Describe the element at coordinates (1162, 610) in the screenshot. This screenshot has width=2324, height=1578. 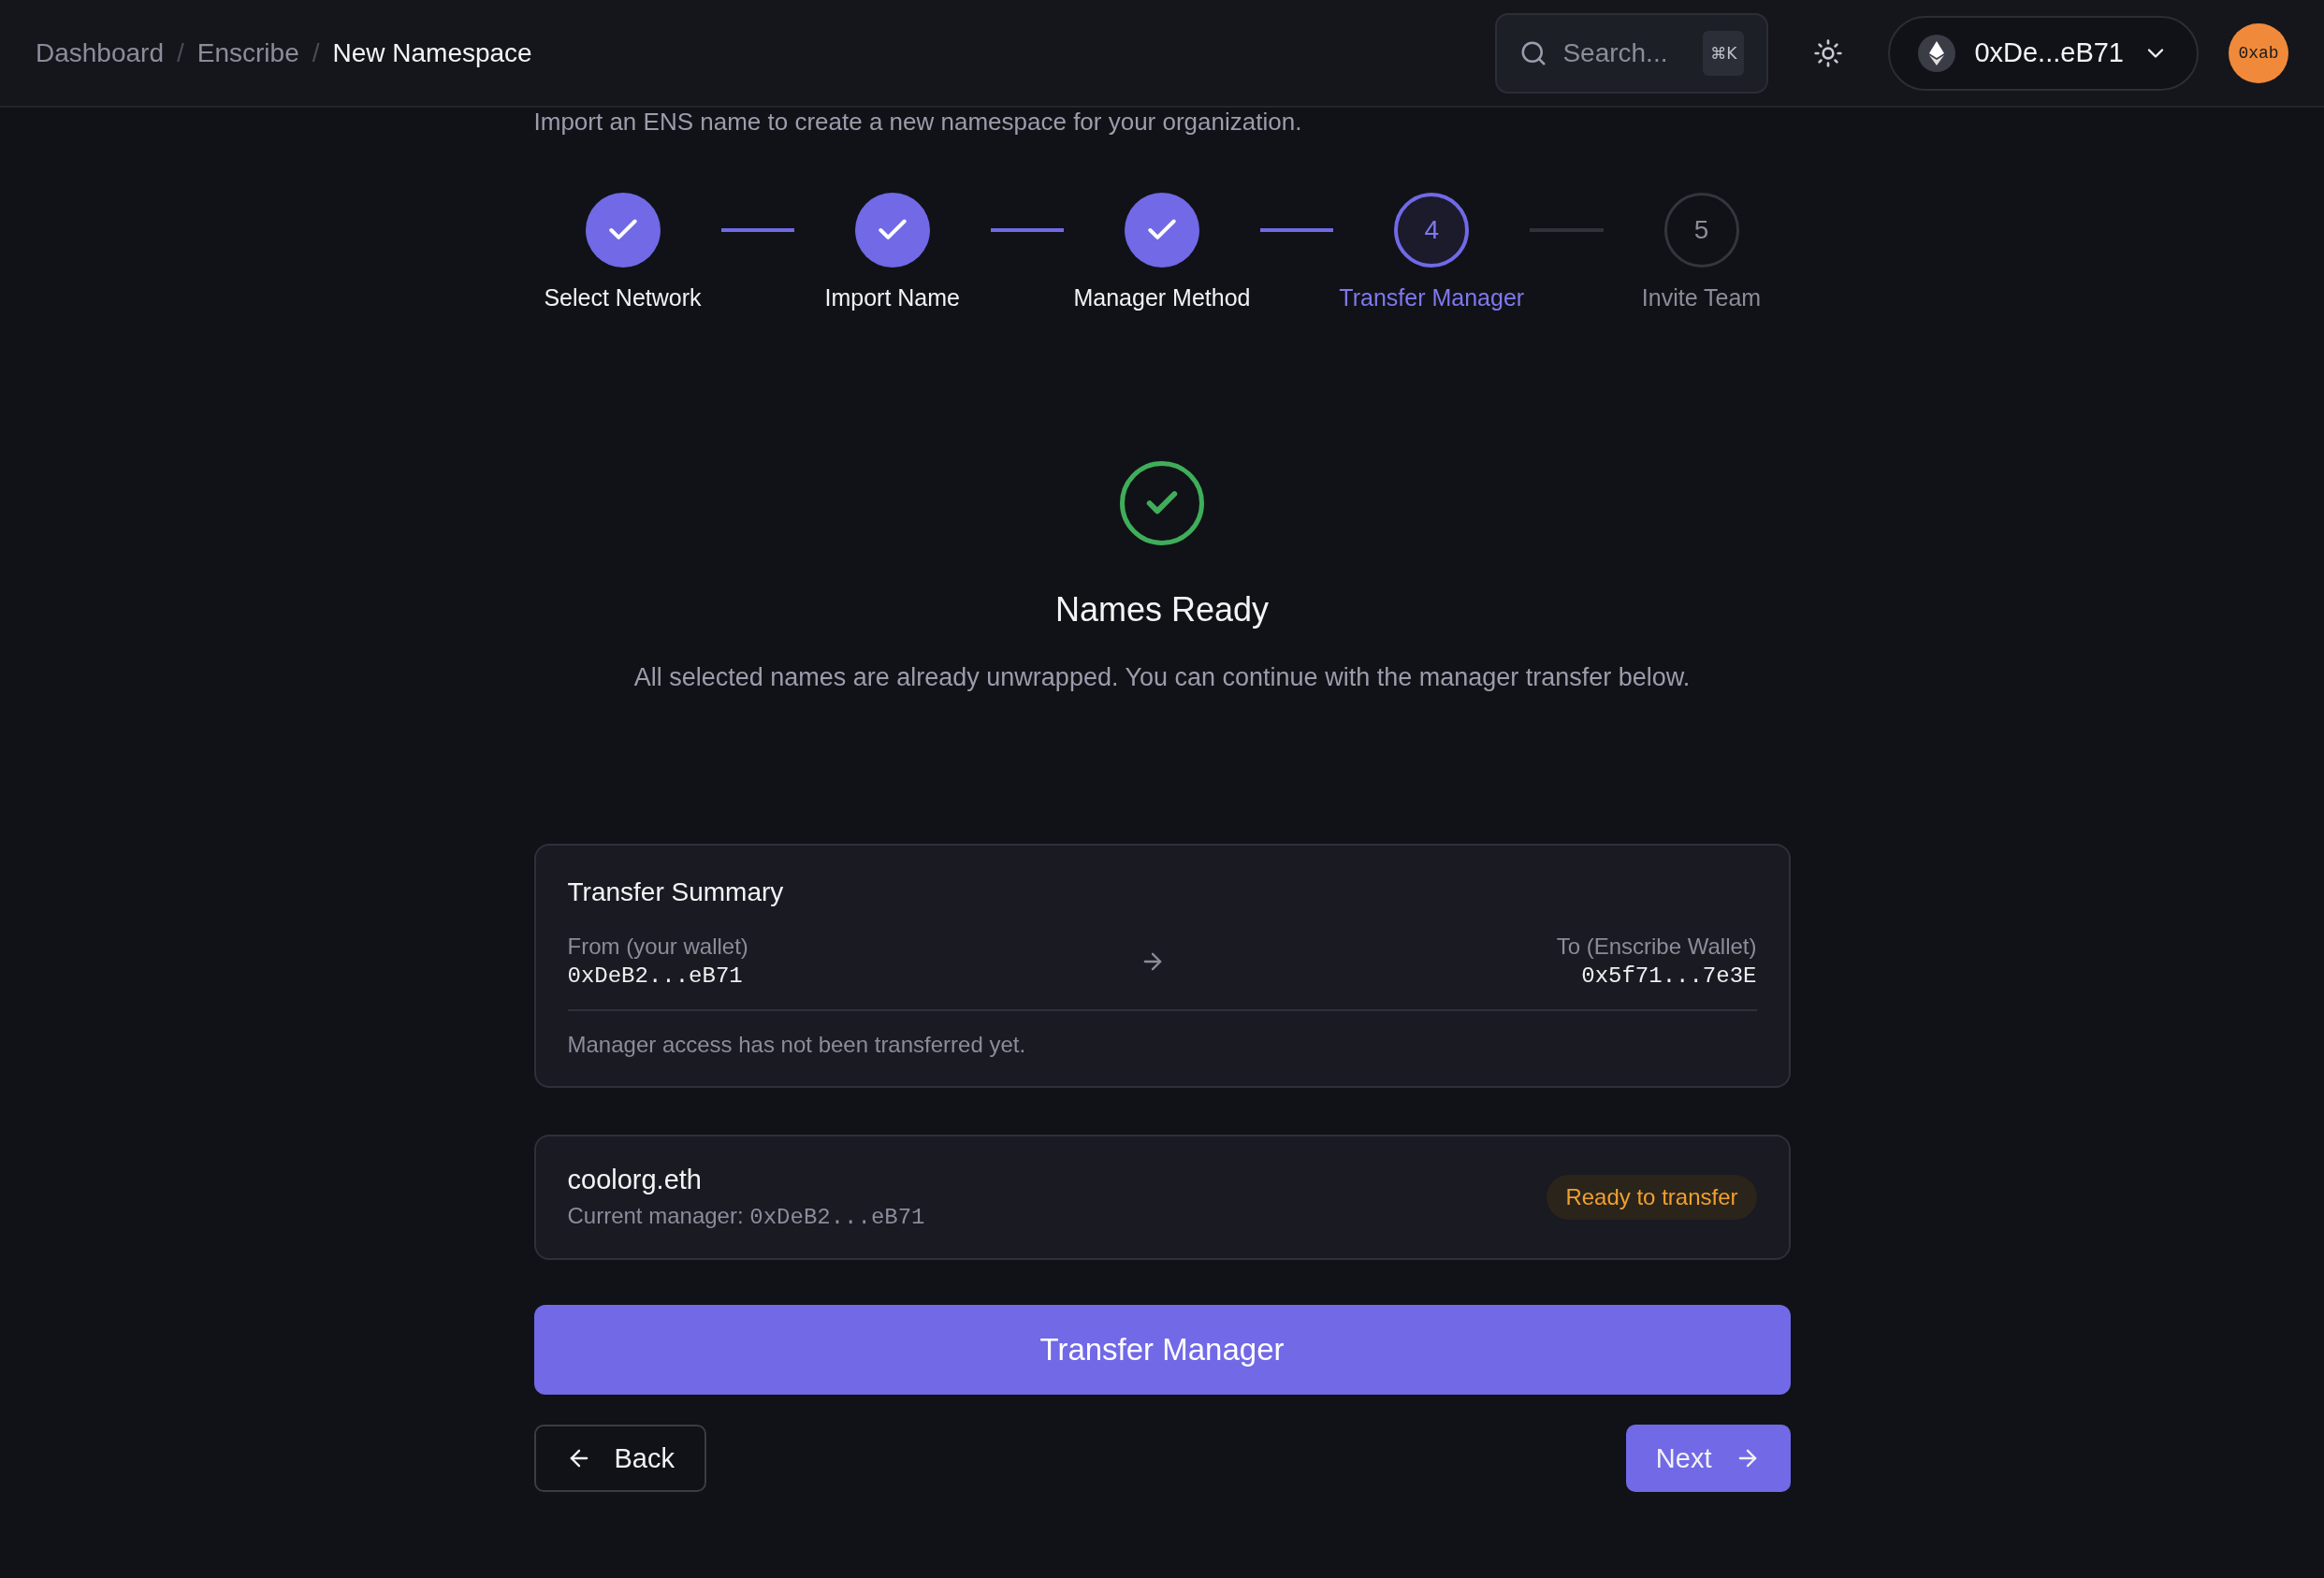
I see `status-title: Names Ready` at that location.